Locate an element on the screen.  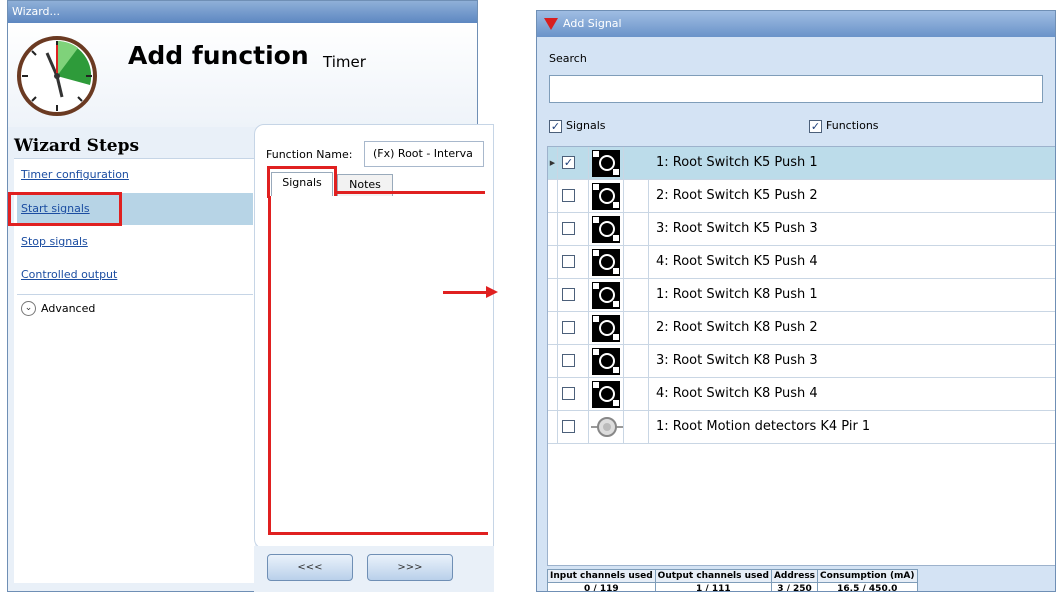
signal-label: 3: Root Switch K8 Push 3 is located at coordinates (737, 360).